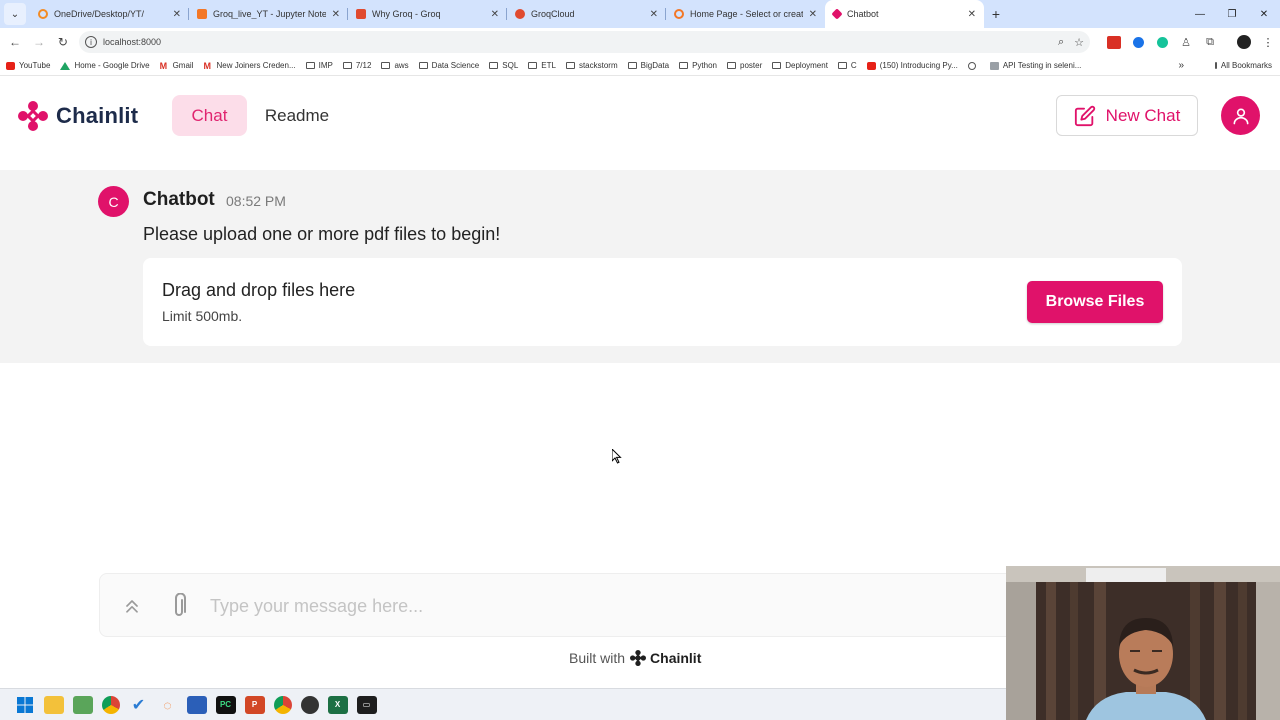 Image resolution: width=1280 pixels, height=720 pixels. I want to click on extension-icon: ♙, so click(1186, 42).